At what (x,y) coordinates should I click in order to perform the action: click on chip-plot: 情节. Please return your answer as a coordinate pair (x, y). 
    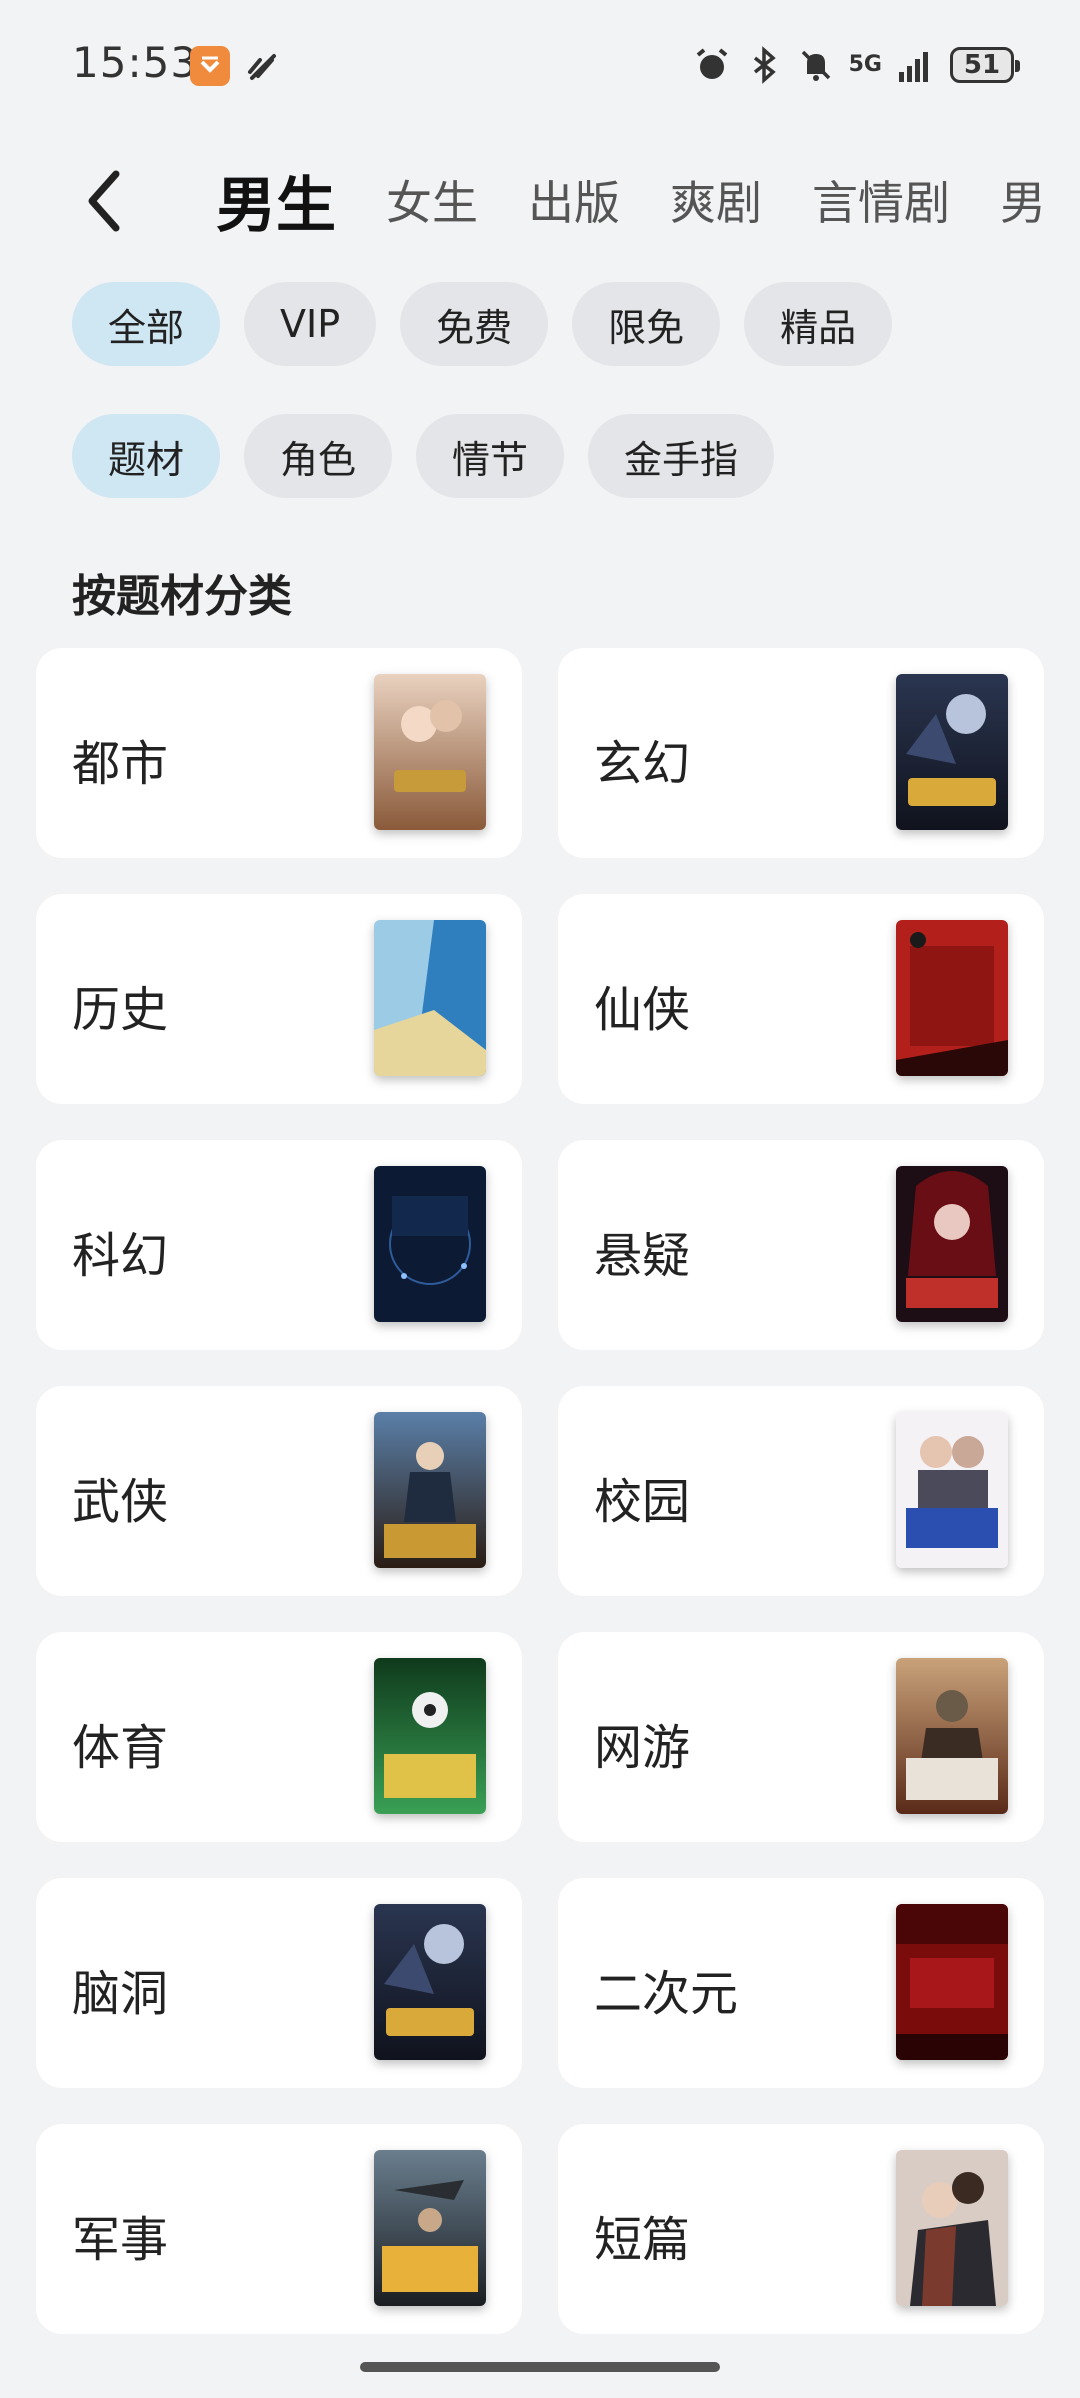
    Looking at the image, I should click on (490, 456).